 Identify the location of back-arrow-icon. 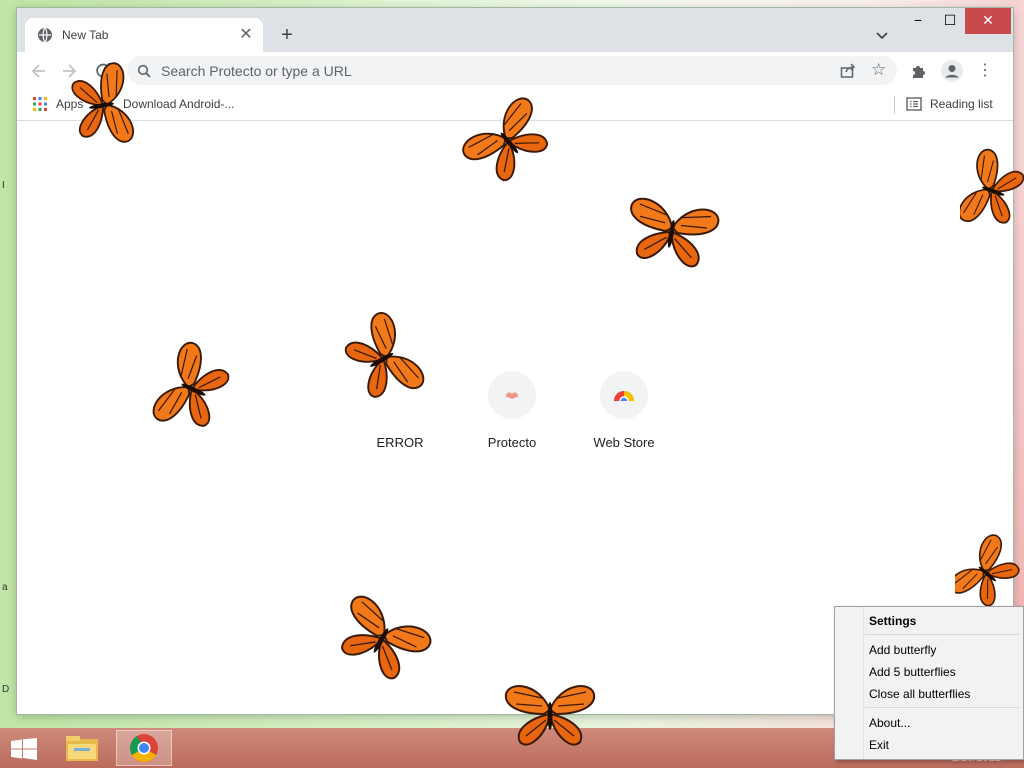
(39, 71).